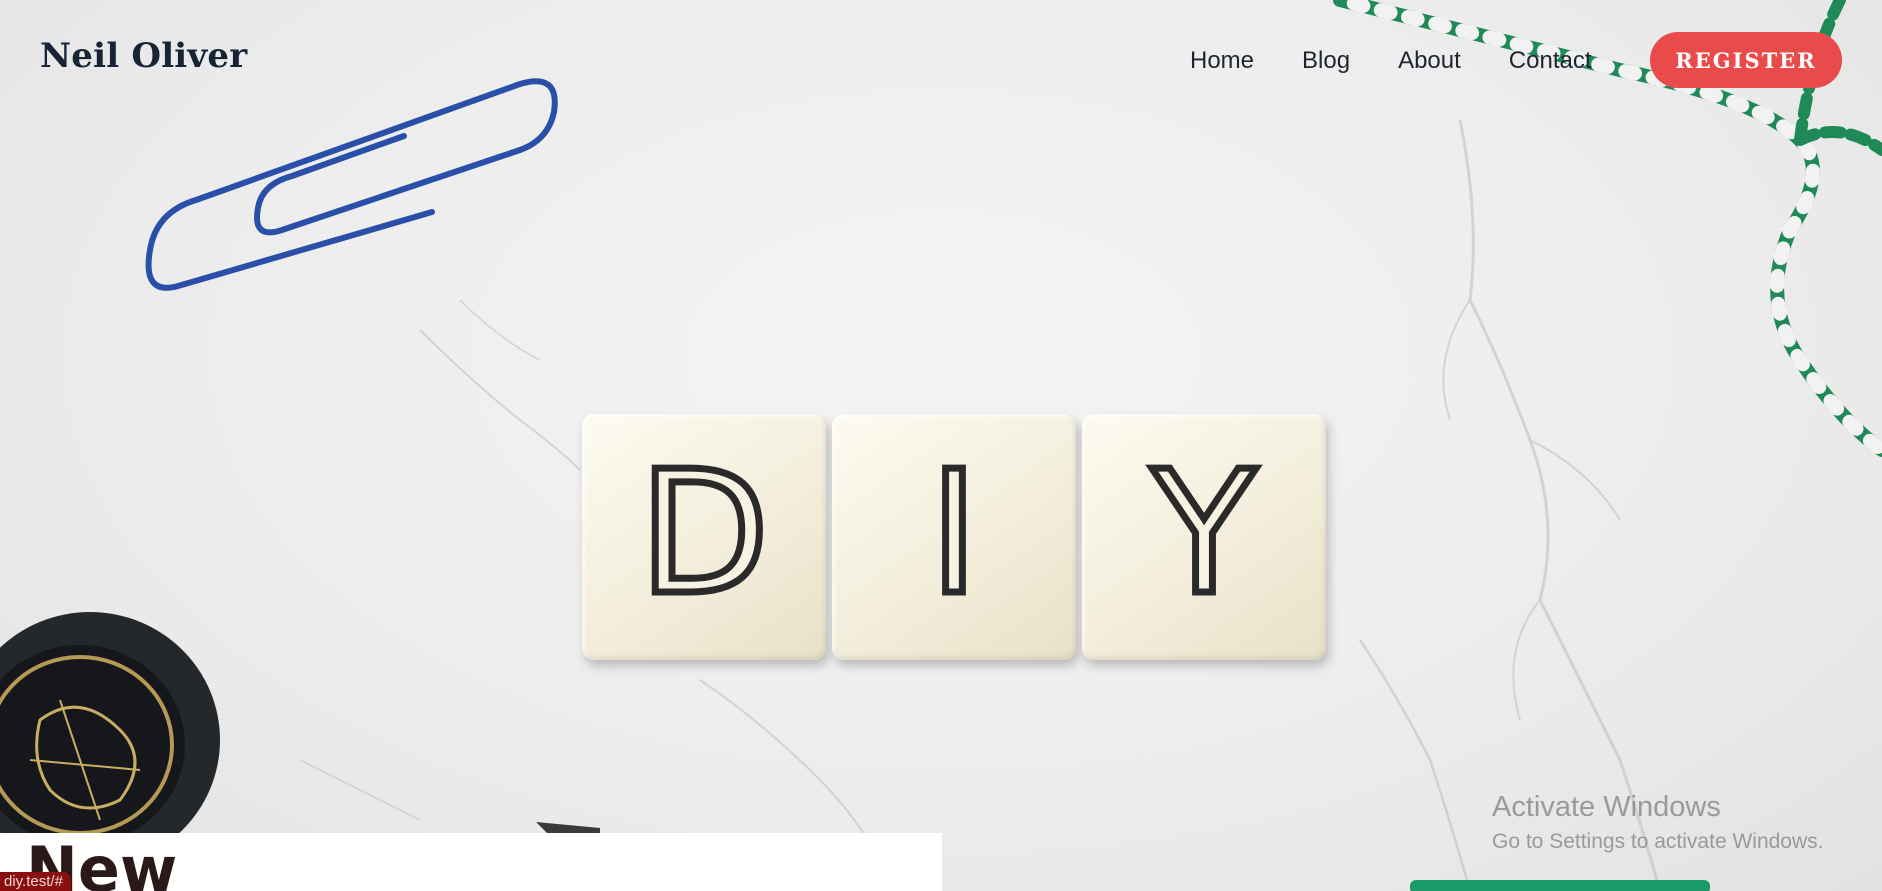  What do you see at coordinates (1746, 60) in the screenshot?
I see `register-button: REGISTER` at bounding box center [1746, 60].